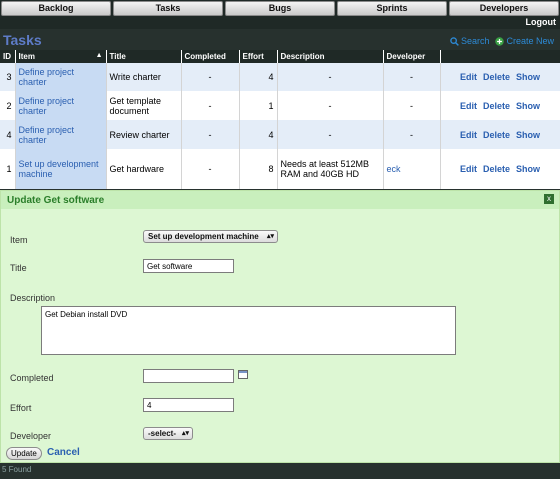  Describe the element at coordinates (330, 56) in the screenshot. I see `column-header-description: Description` at that location.